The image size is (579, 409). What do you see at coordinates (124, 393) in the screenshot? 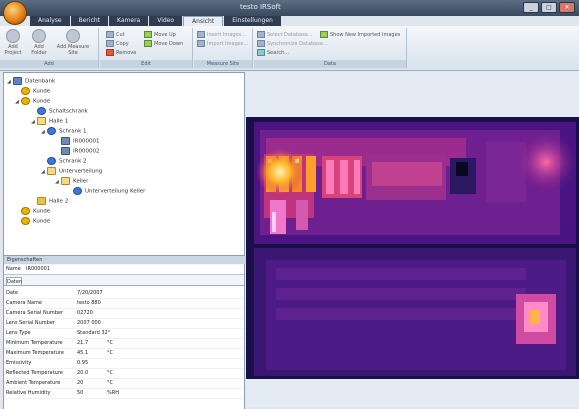
I see `property-row: Relative Humidity 50 %RH` at bounding box center [124, 393].